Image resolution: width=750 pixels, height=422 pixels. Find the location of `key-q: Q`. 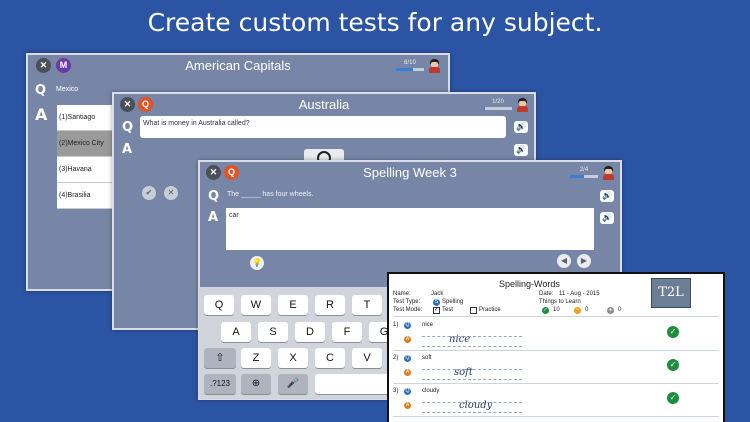

key-q: Q is located at coordinates (219, 305).